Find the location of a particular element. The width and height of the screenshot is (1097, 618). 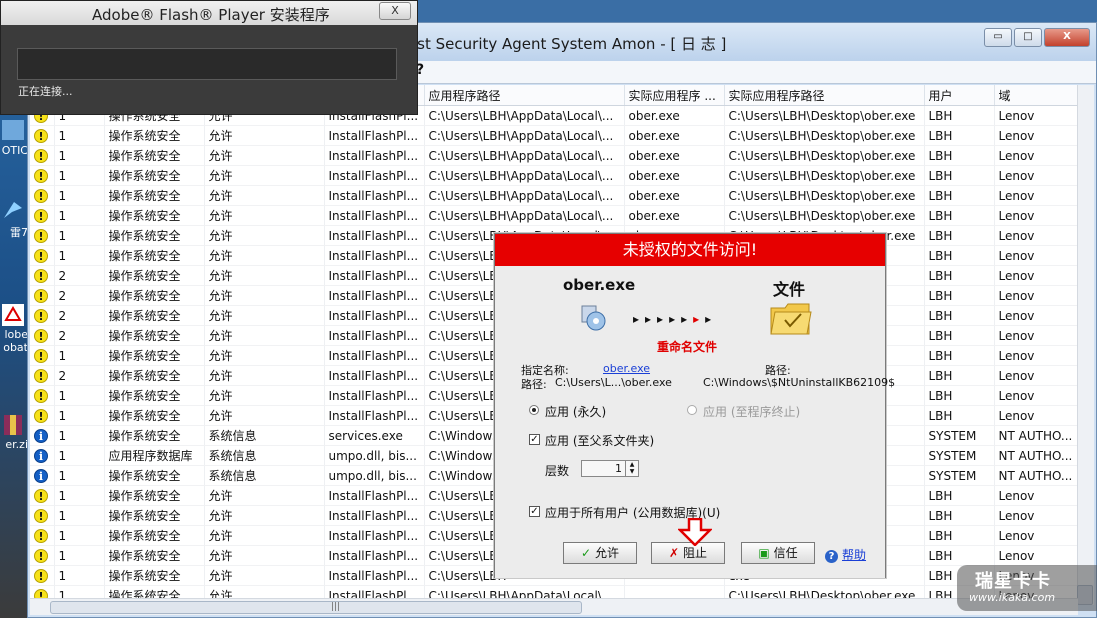

desktop-shortcut-4: er.zi is located at coordinates (14, 431).